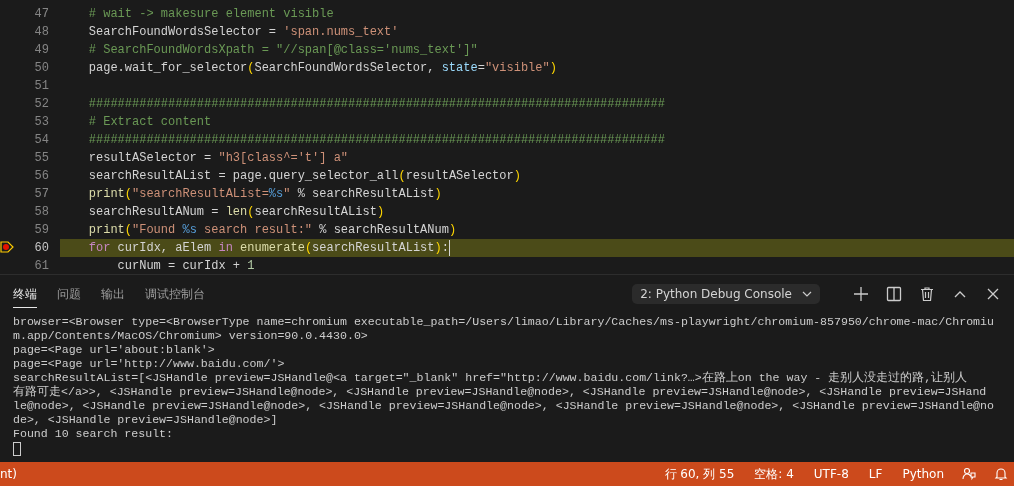 This screenshot has height=486, width=1014. Describe the element at coordinates (272, 230) in the screenshot. I see `code-line: print("Found %s search result:" % searchResultANum)` at that location.